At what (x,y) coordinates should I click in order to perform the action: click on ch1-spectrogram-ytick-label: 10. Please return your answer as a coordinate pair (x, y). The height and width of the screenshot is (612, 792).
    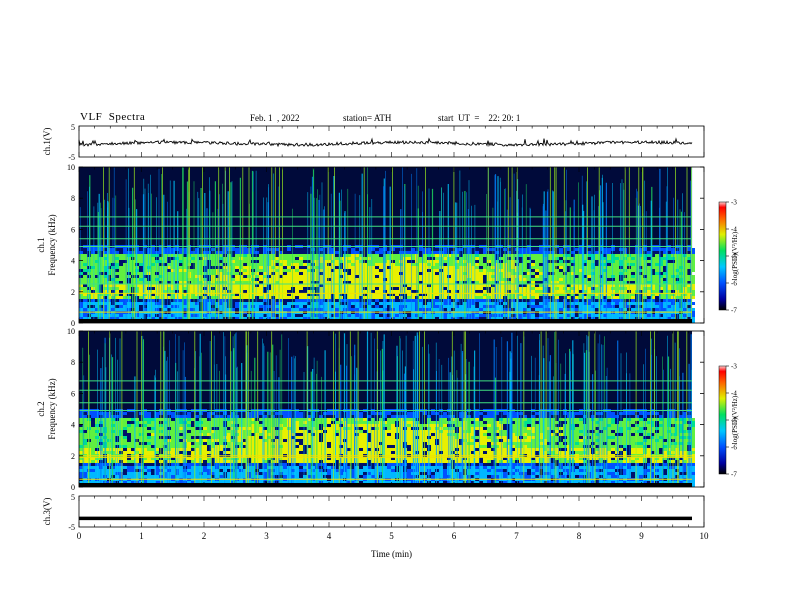
    Looking at the image, I should click on (71, 167).